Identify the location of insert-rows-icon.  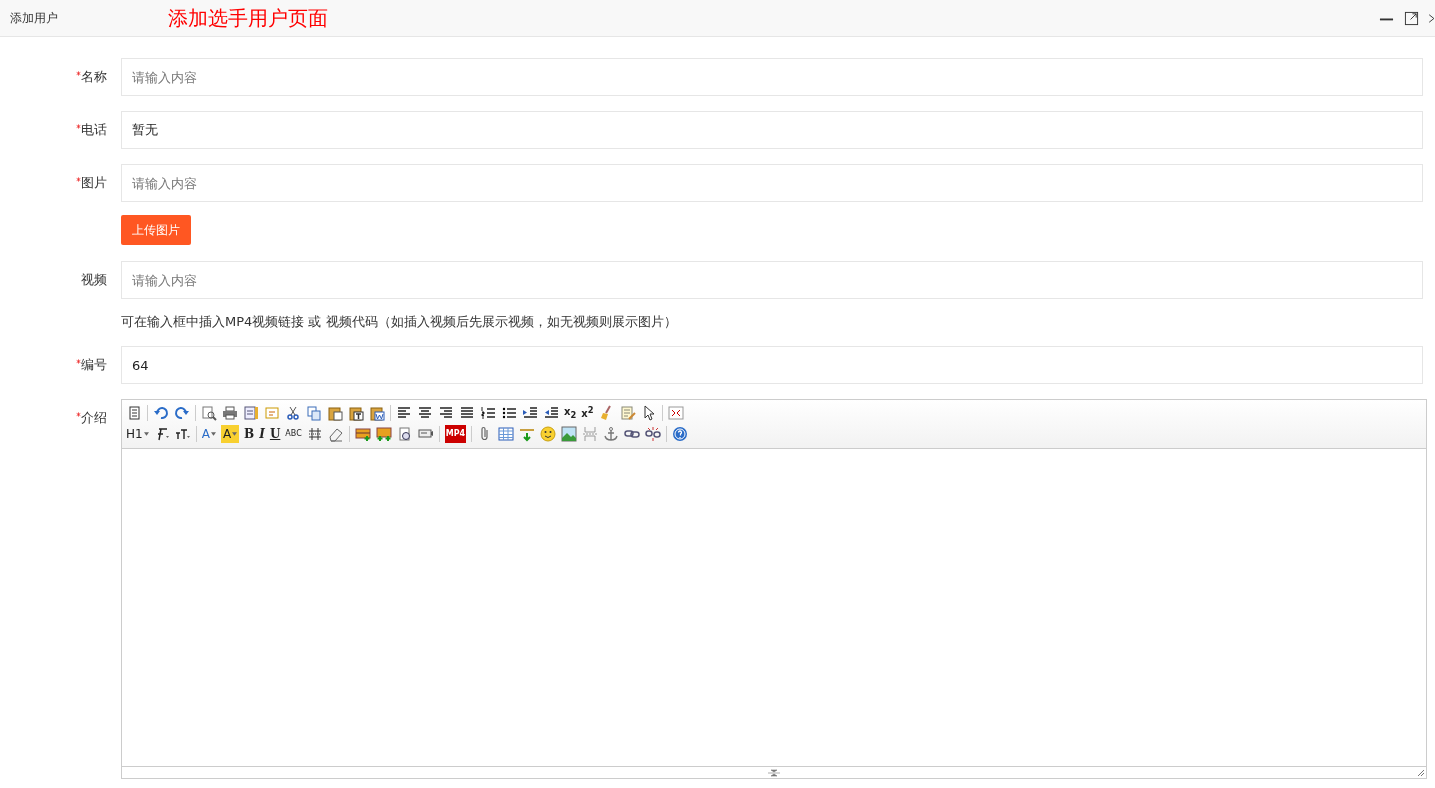
(383, 433).